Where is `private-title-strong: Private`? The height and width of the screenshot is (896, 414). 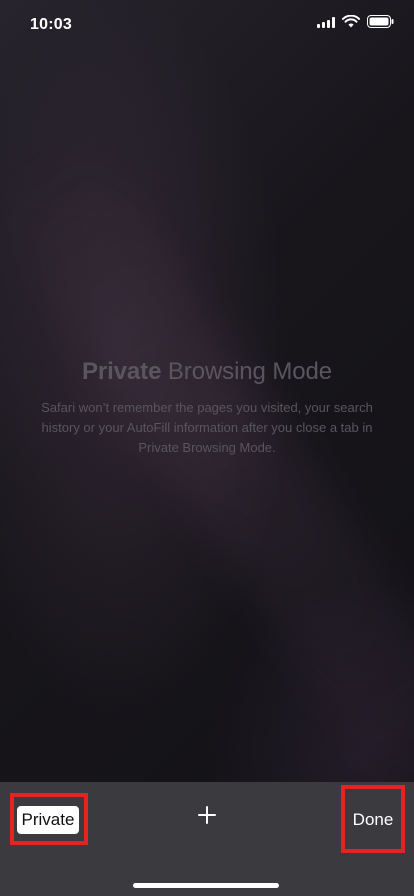 private-title-strong: Private is located at coordinates (121, 371).